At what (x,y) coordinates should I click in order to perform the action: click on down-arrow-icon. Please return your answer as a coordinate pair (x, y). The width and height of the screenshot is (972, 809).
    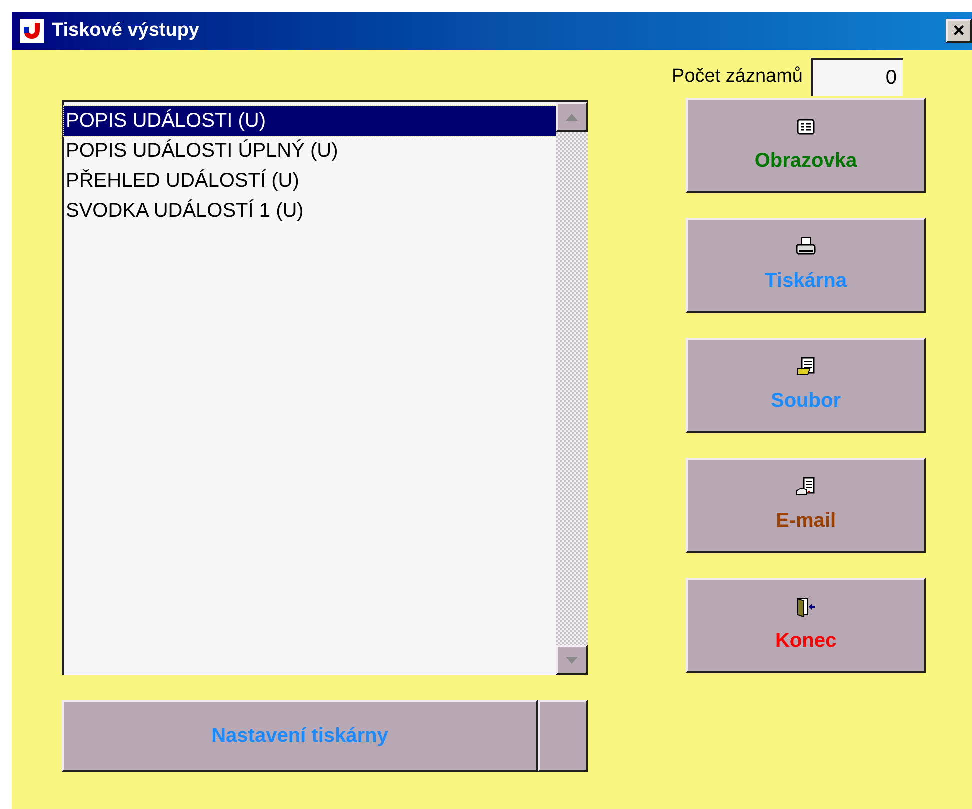
    Looking at the image, I should click on (572, 660).